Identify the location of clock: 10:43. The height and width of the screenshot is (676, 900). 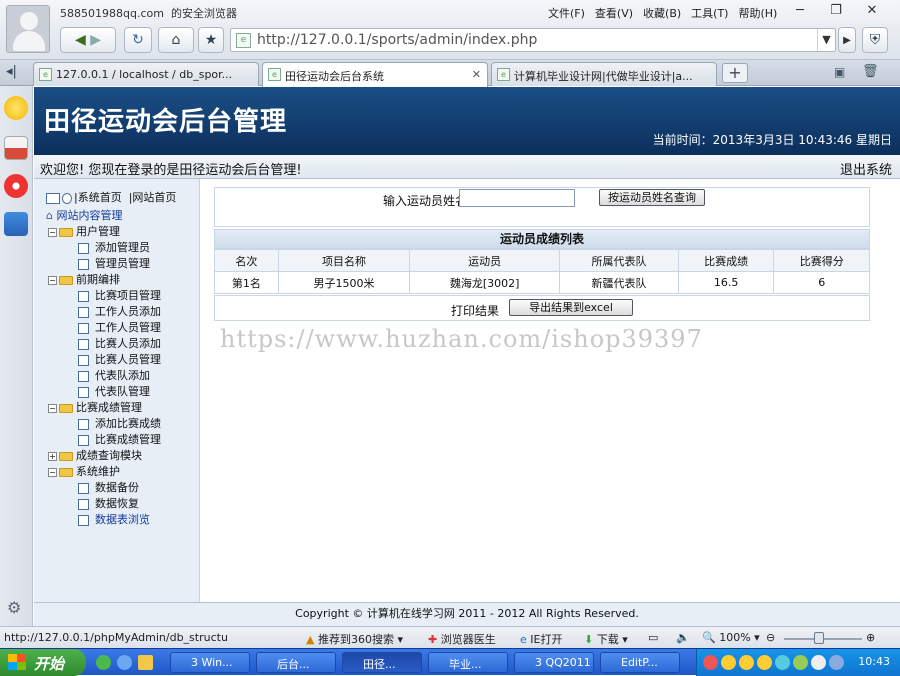
(874, 661).